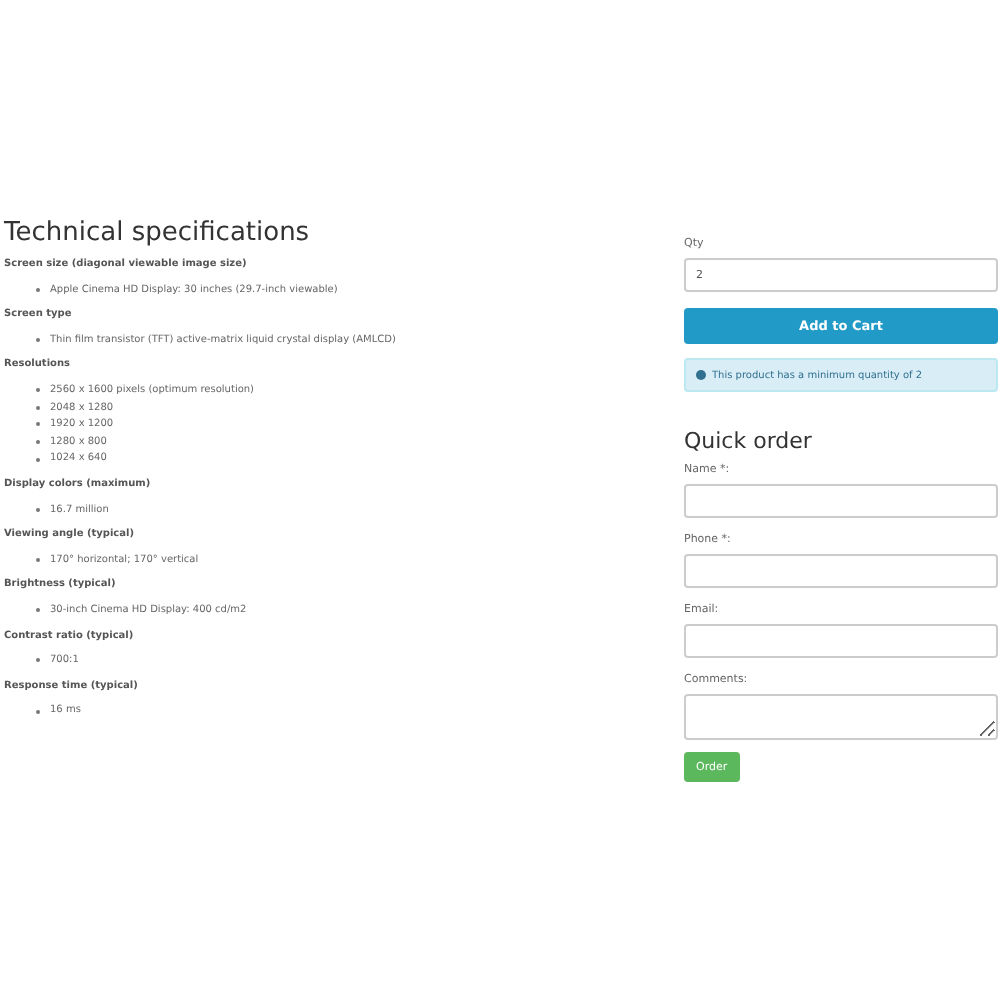 This screenshot has width=1000, height=1000. What do you see at coordinates (701, 375) in the screenshot?
I see `info-icon` at bounding box center [701, 375].